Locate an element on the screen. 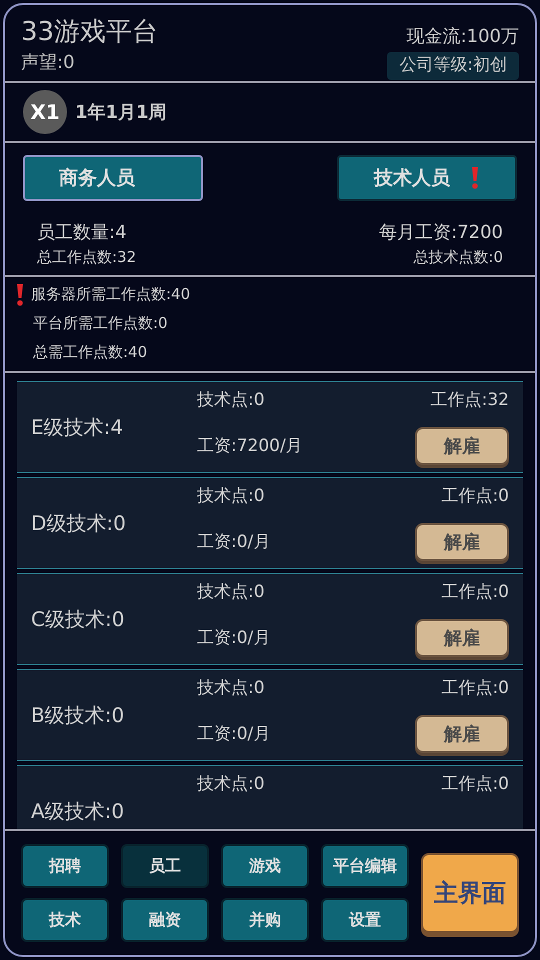 The width and height of the screenshot is (540, 960). nav-button: 平台编辑 is located at coordinates (365, 866).